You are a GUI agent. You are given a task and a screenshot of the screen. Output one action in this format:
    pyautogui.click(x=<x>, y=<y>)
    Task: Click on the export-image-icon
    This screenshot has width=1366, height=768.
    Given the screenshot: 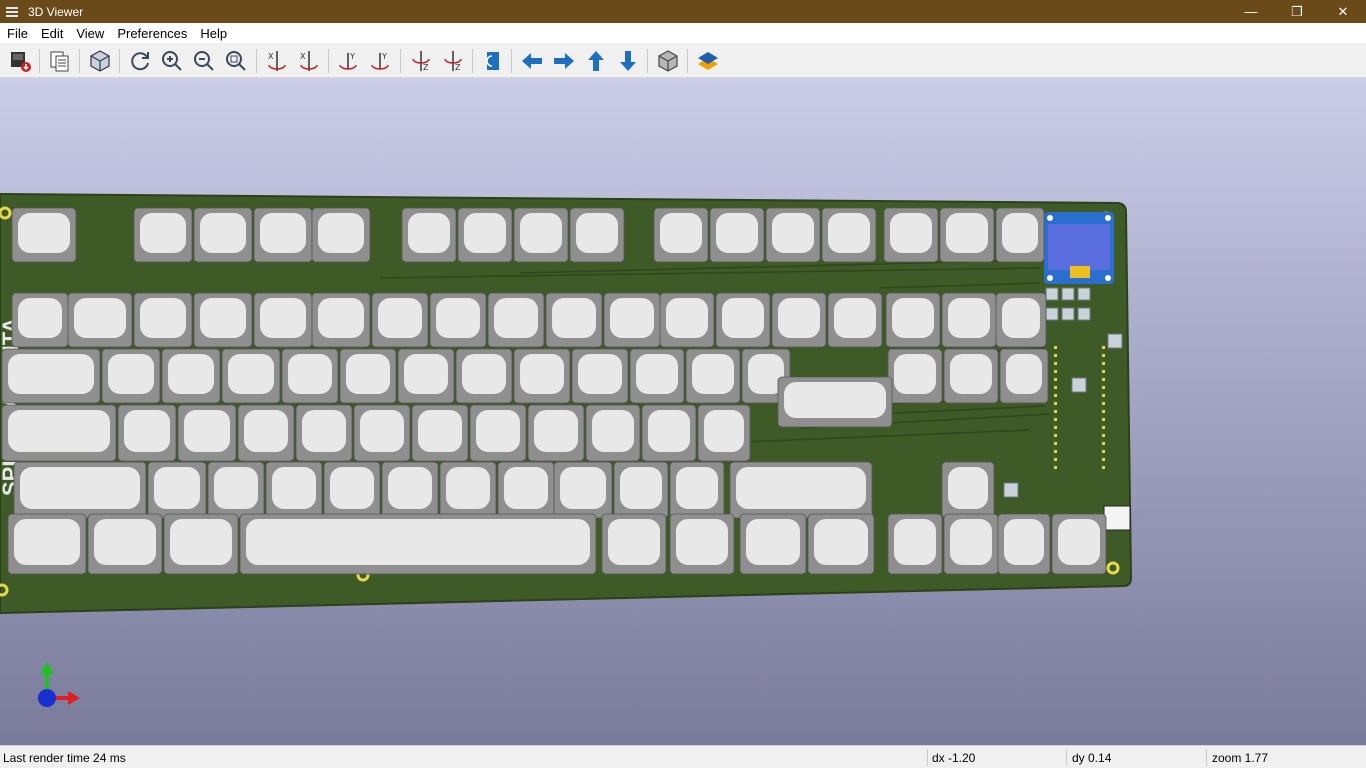 What is the action you would take?
    pyautogui.click(x=20, y=61)
    